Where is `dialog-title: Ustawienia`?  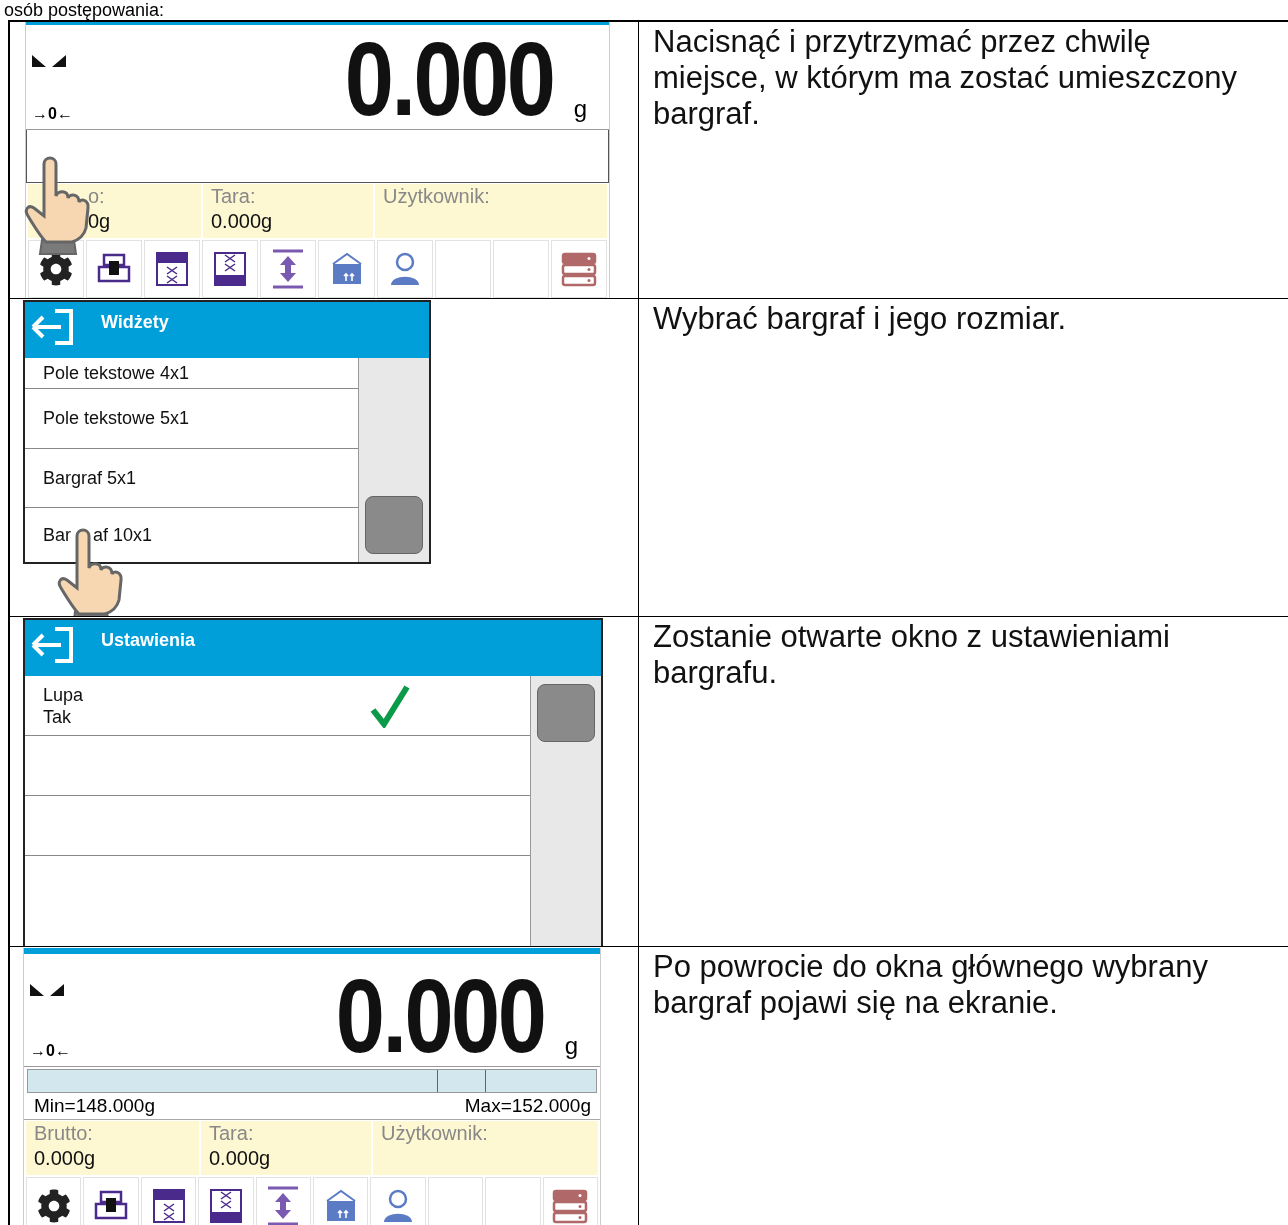 dialog-title: Ustawienia is located at coordinates (148, 640).